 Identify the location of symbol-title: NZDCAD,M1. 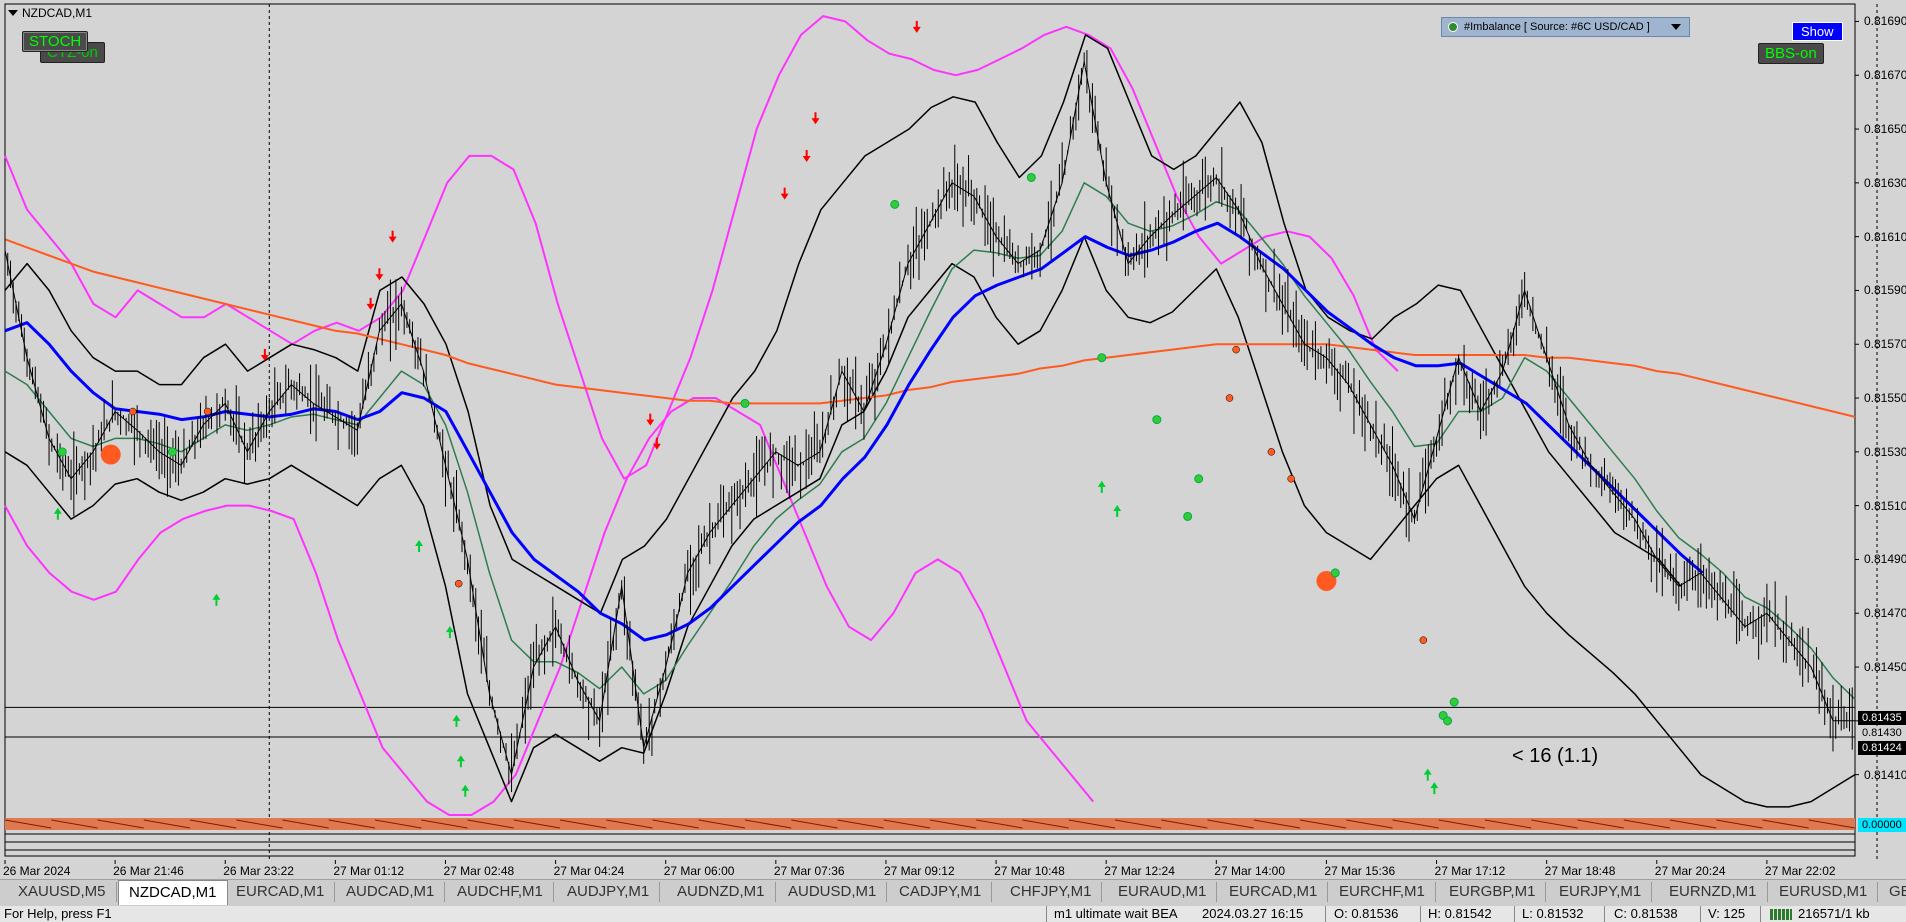
(50, 13).